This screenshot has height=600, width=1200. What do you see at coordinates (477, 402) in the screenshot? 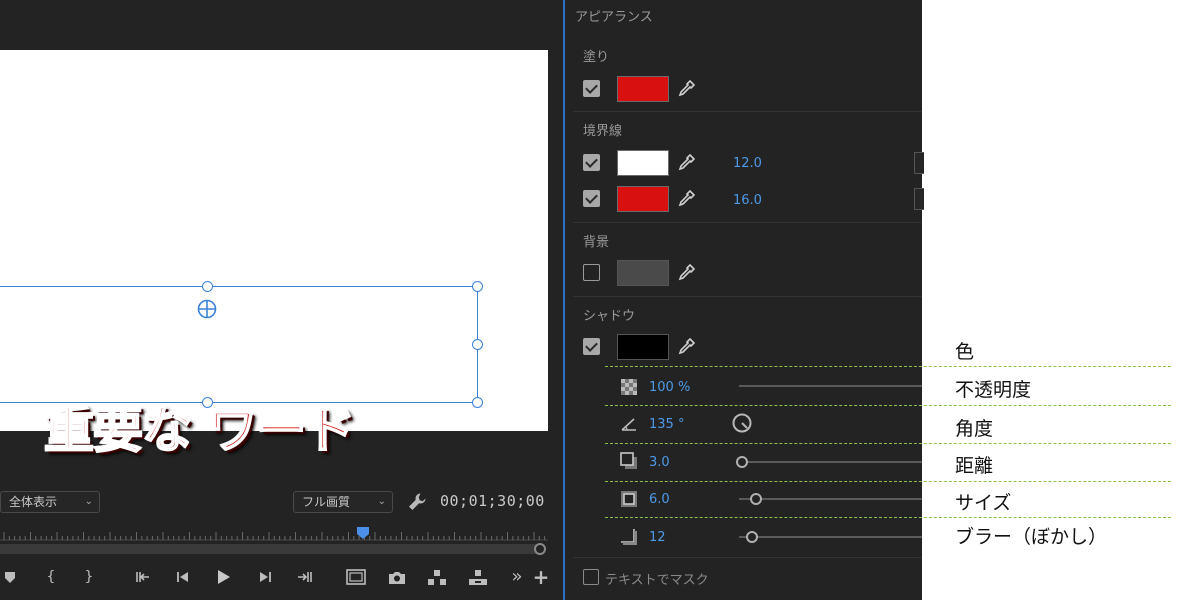
I see `handle-bottom-right` at bounding box center [477, 402].